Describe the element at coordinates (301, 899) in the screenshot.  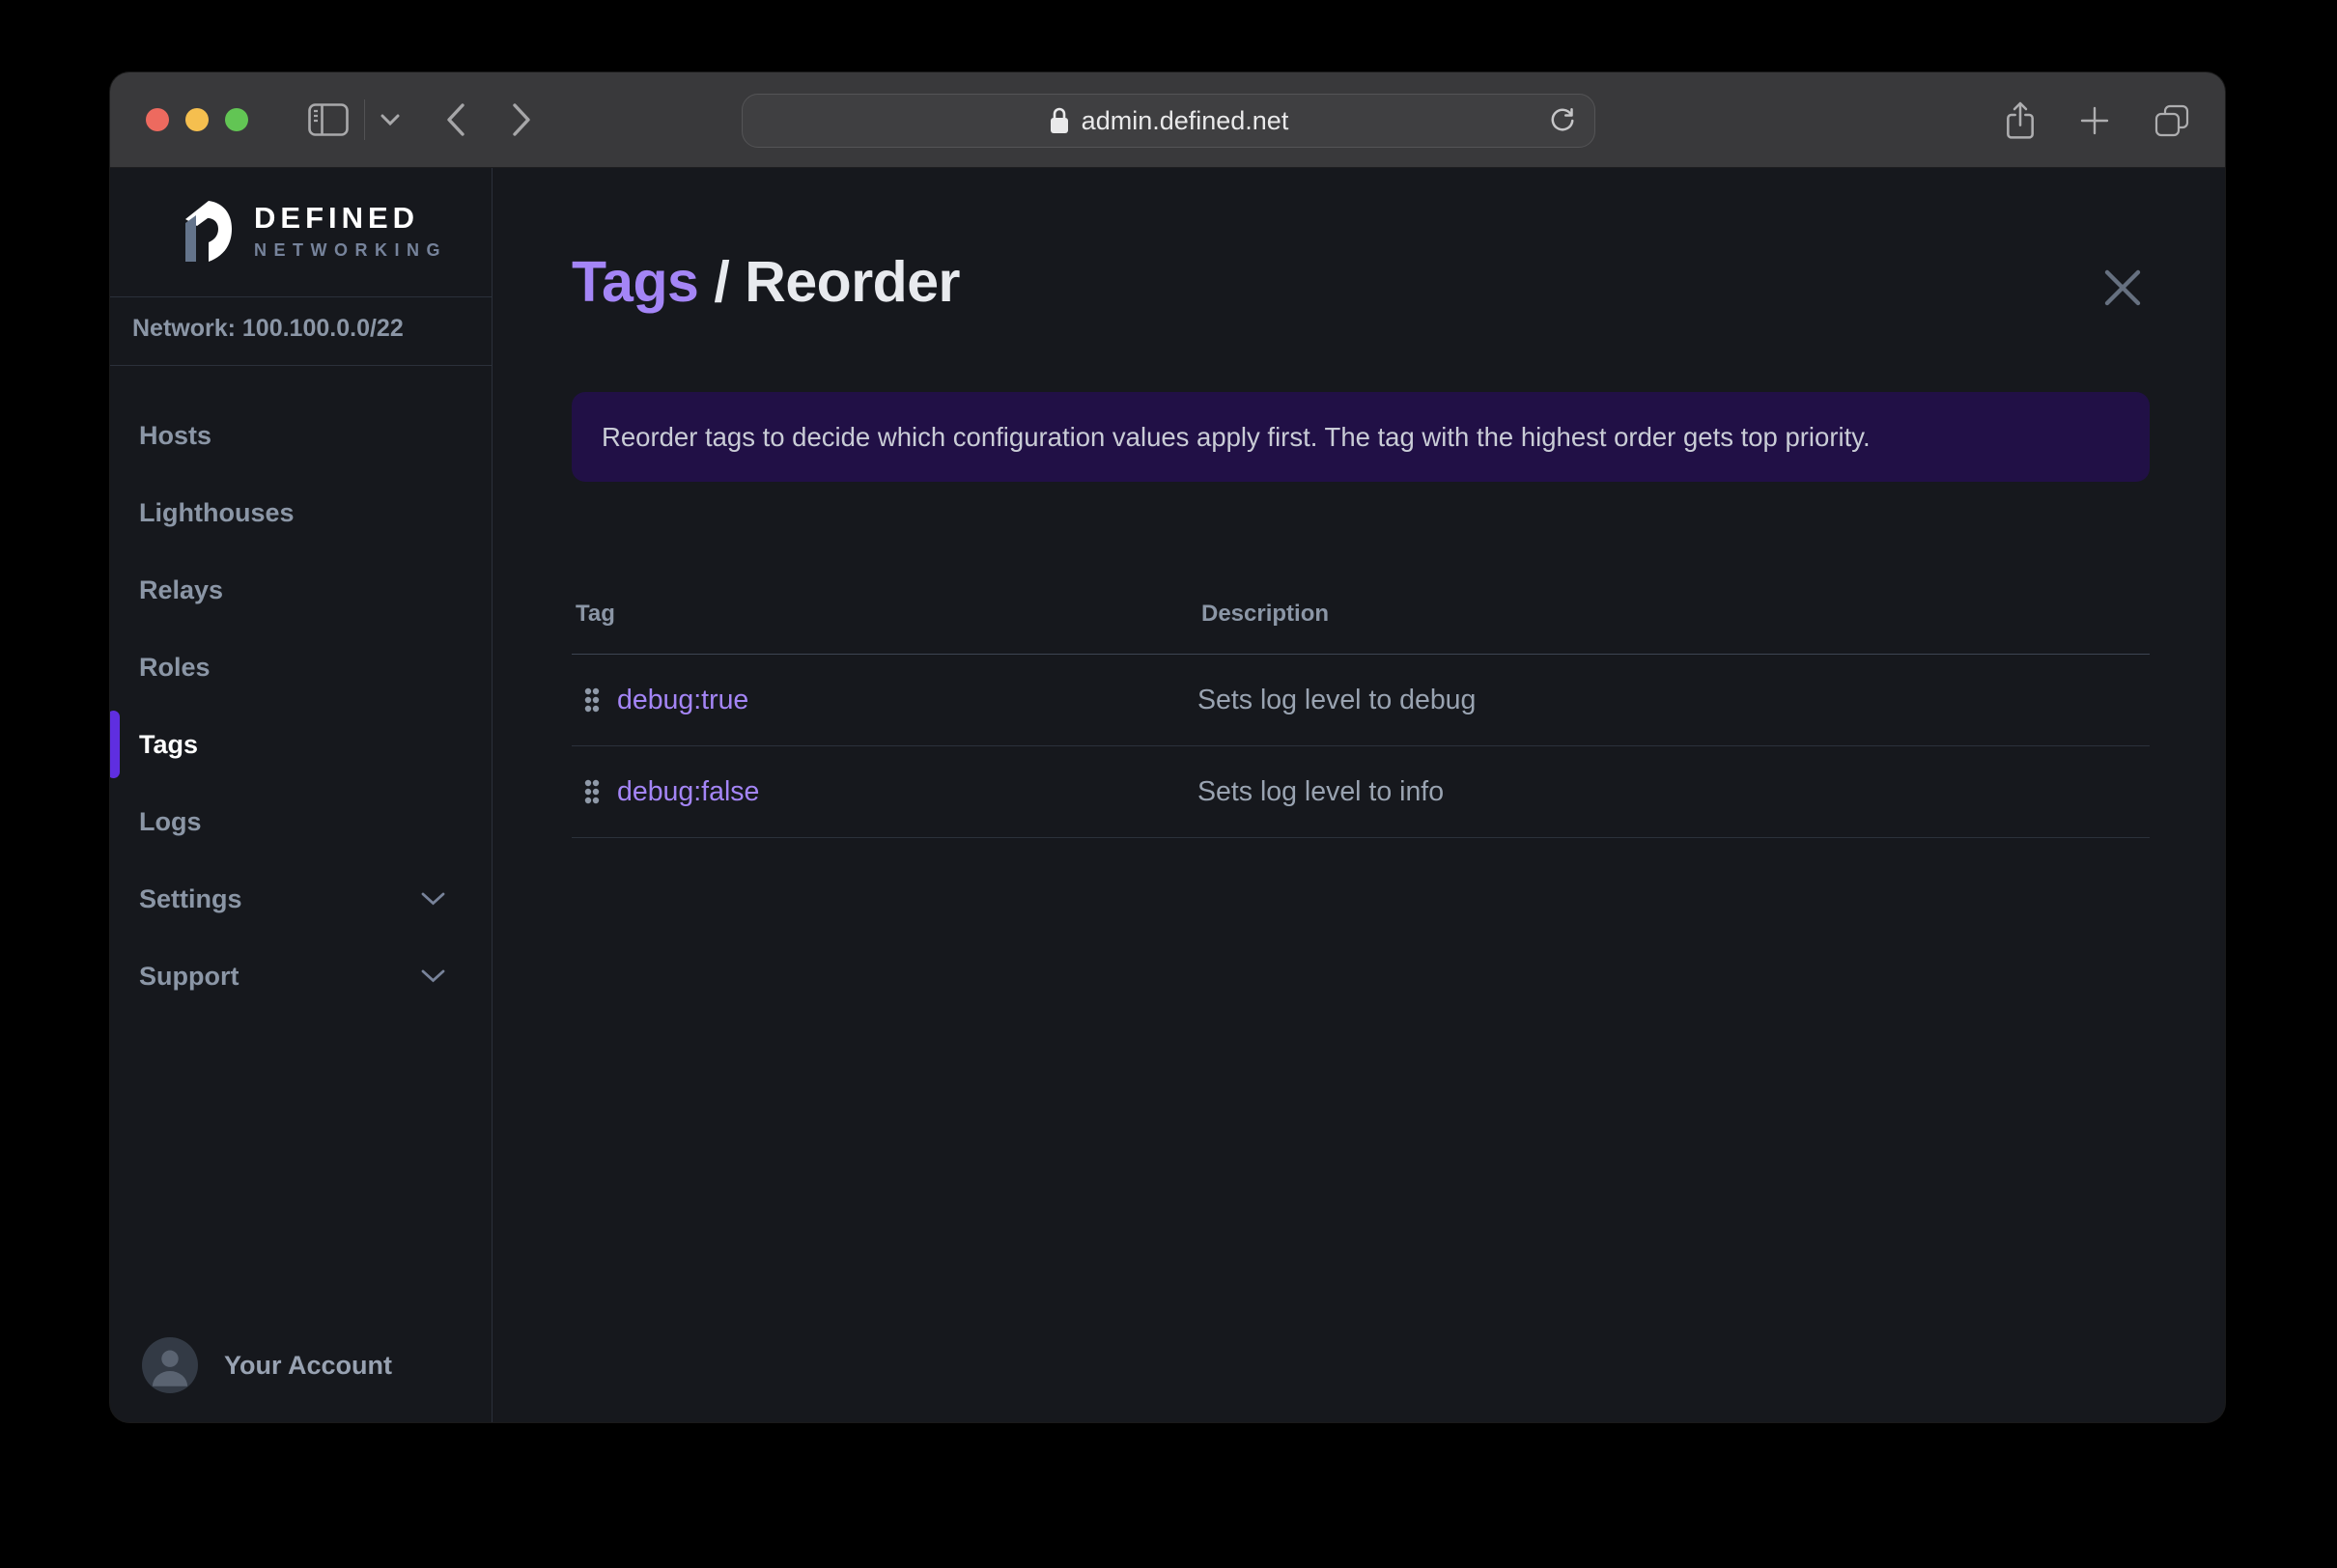
I see `sidebar-item-settings: Settings` at that location.